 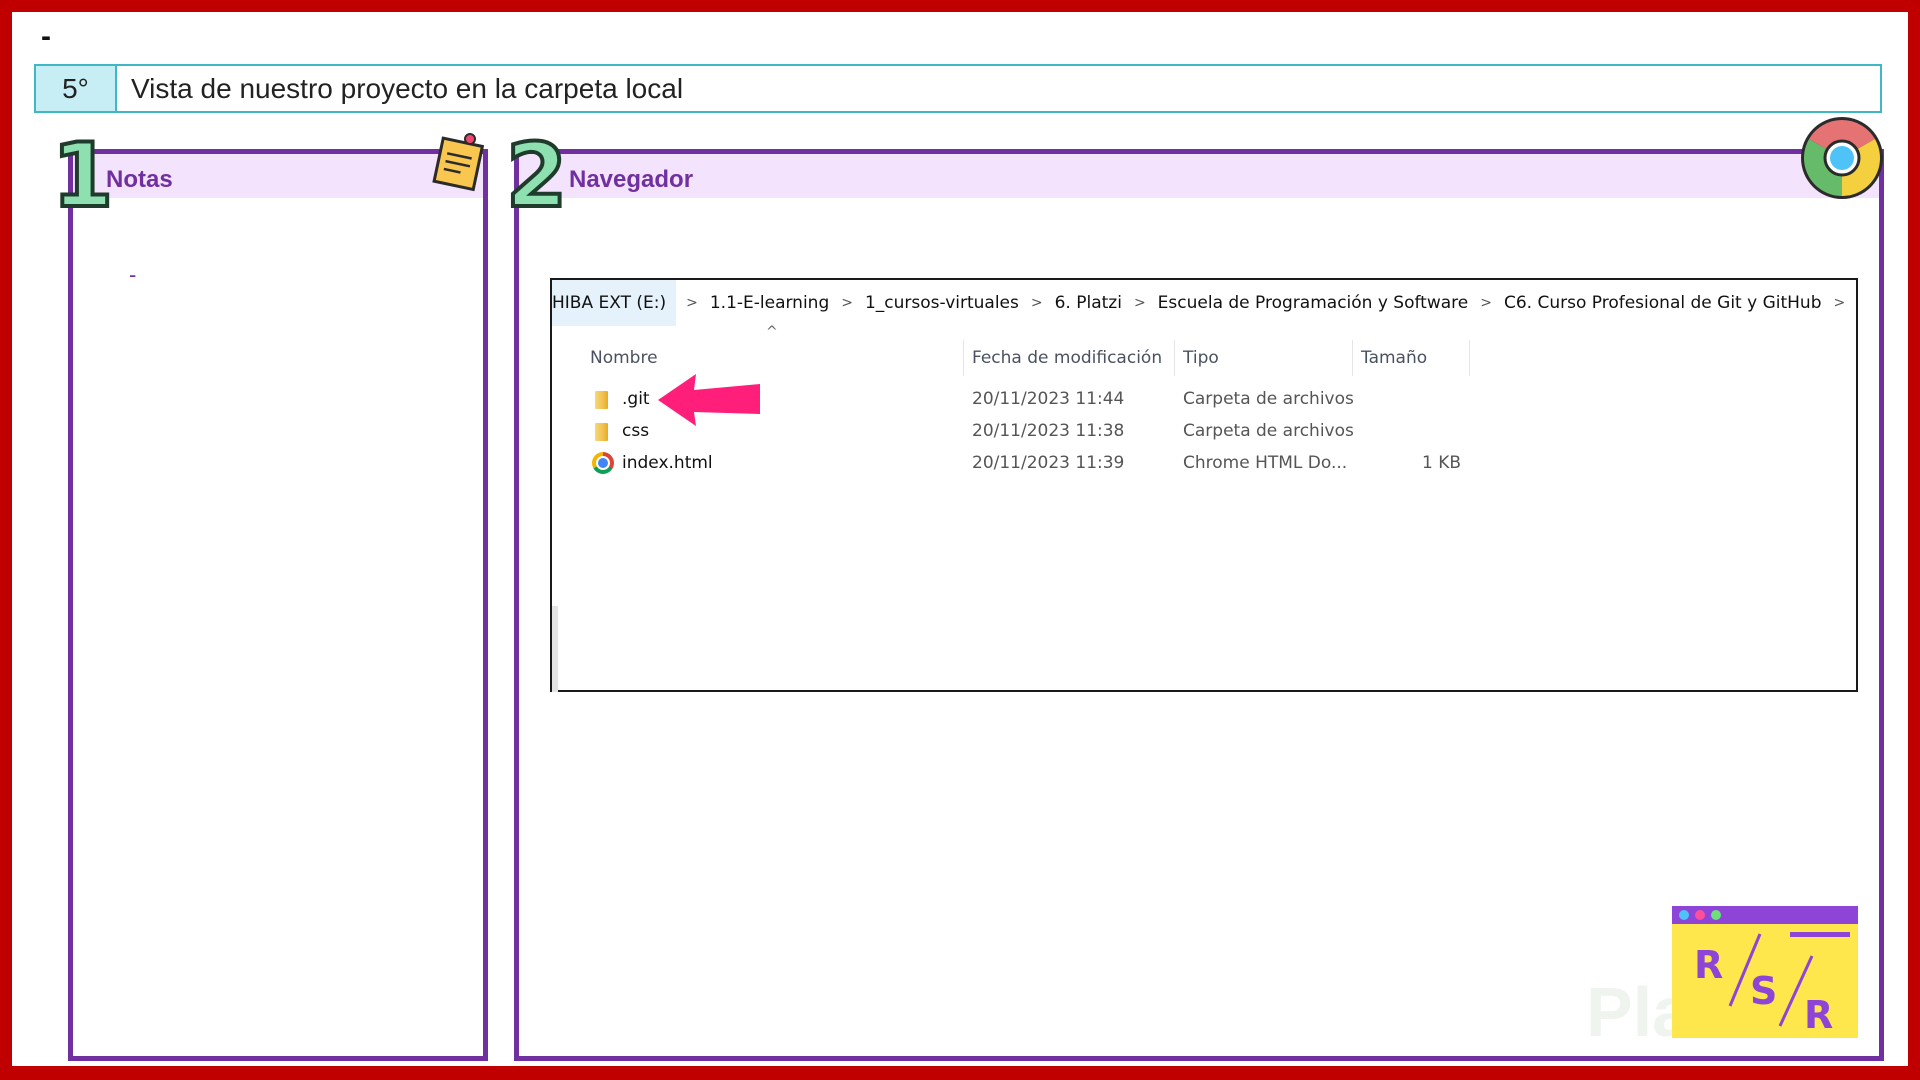 I want to click on file-name: .git, so click(x=636, y=399).